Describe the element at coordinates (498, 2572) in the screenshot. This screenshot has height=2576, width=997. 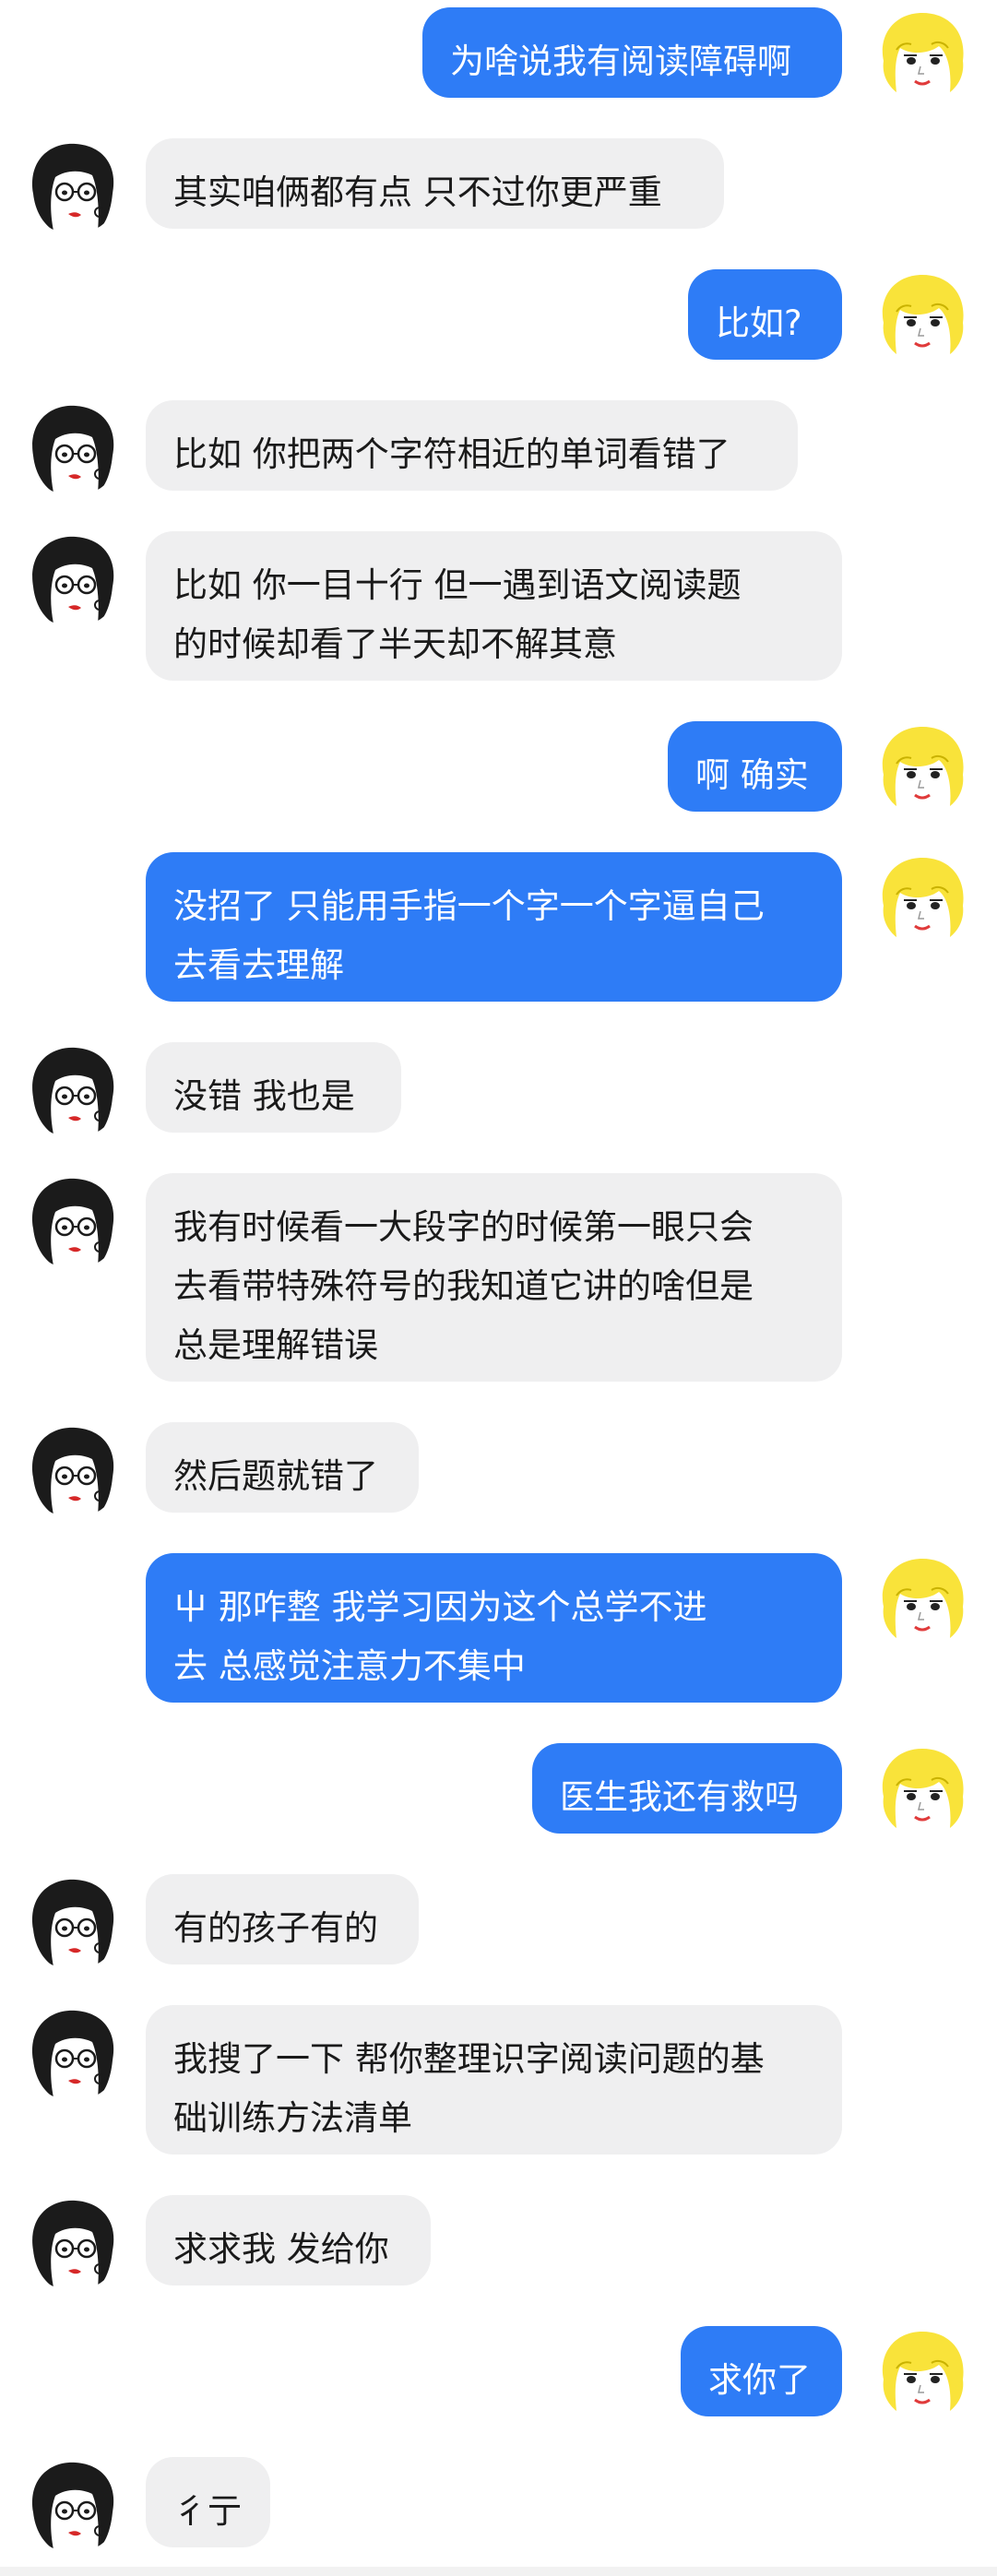
I see `bottom-edge` at that location.